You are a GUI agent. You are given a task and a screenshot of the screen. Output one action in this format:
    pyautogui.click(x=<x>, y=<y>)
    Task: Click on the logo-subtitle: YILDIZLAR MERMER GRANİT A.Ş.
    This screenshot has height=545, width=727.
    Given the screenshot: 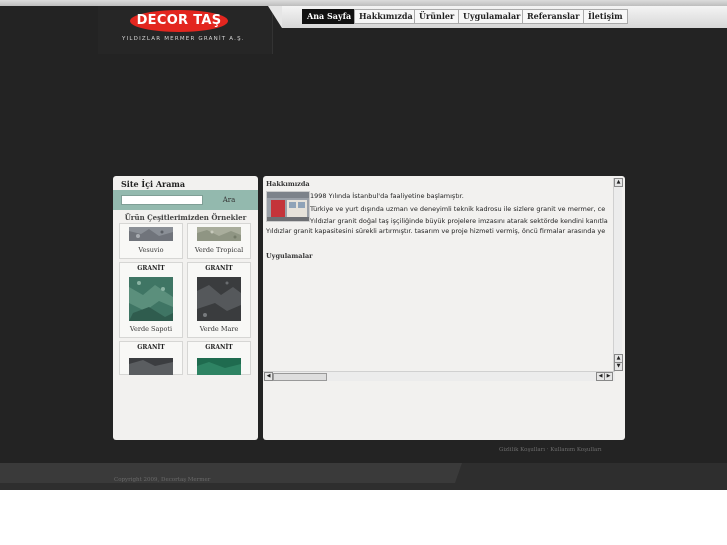 What is the action you would take?
    pyautogui.click(x=183, y=39)
    